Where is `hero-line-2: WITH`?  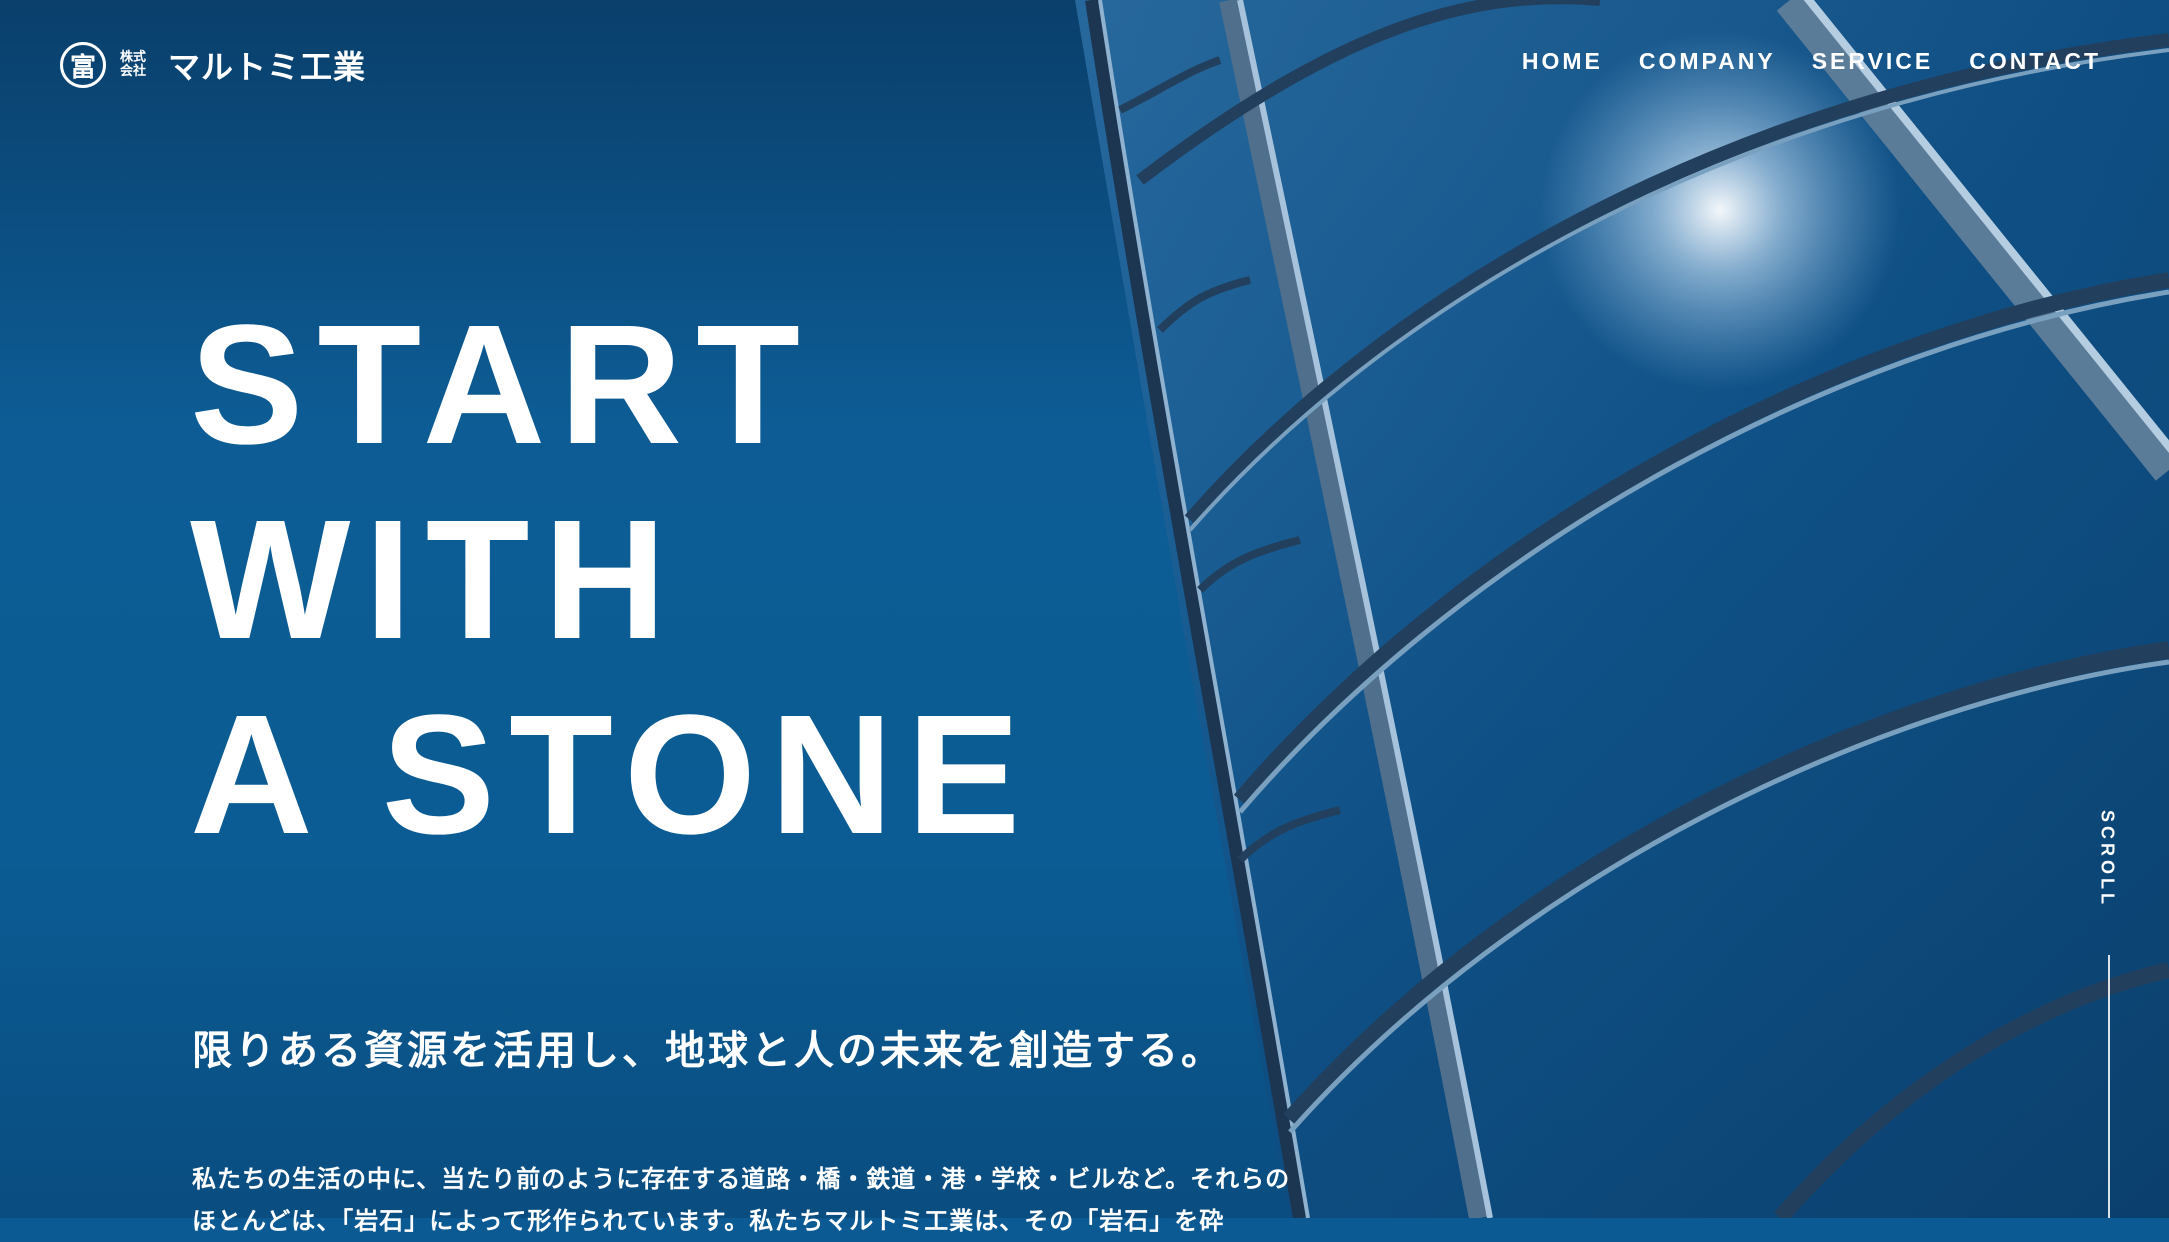
hero-line-2: WITH is located at coordinates (435, 580).